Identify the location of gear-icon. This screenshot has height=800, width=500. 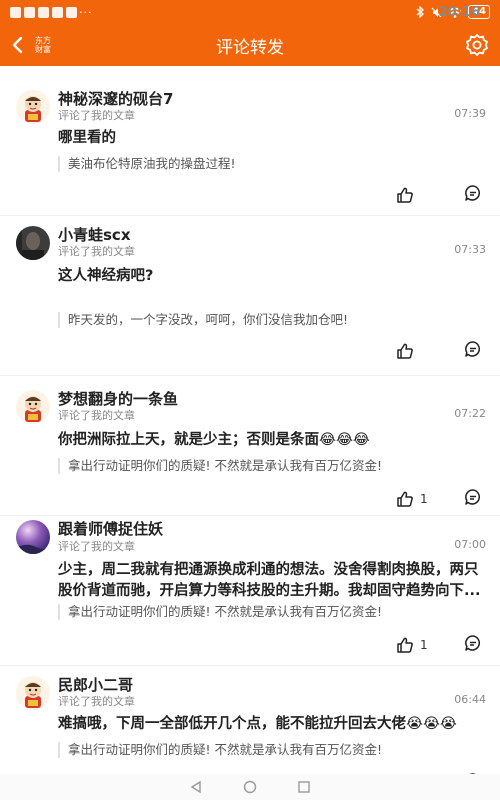
(477, 45).